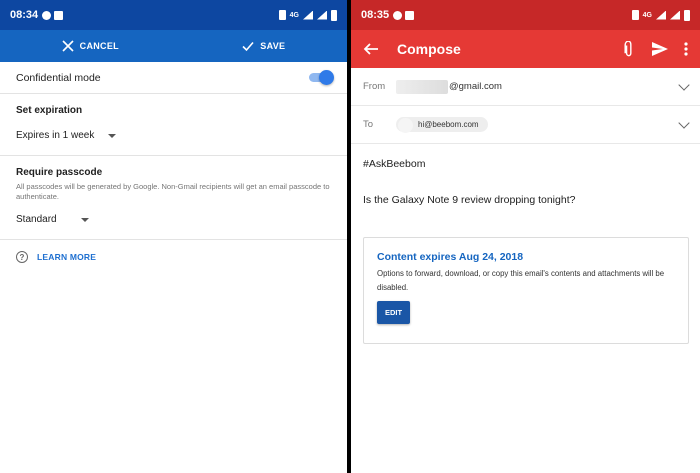 Image resolution: width=700 pixels, height=473 pixels. Describe the element at coordinates (22, 257) in the screenshot. I see `help-icon: ?` at that location.